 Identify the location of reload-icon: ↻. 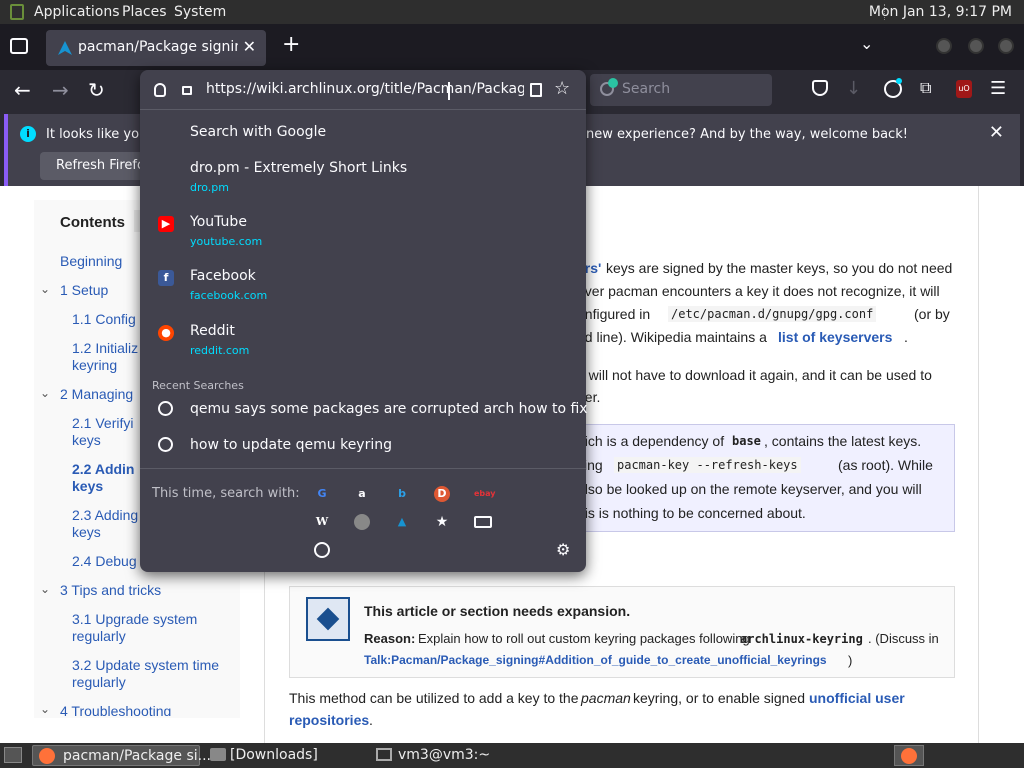
(96, 90).